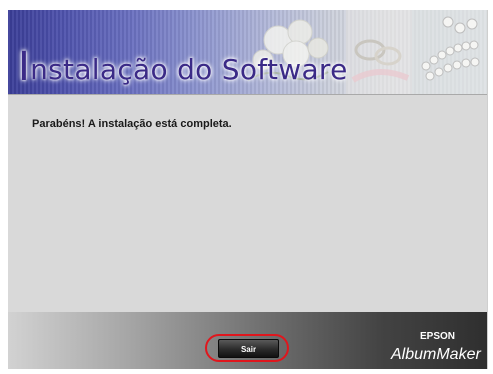 The image size is (493, 374). What do you see at coordinates (438, 336) in the screenshot?
I see `brand-logo-epson: EPSON` at bounding box center [438, 336].